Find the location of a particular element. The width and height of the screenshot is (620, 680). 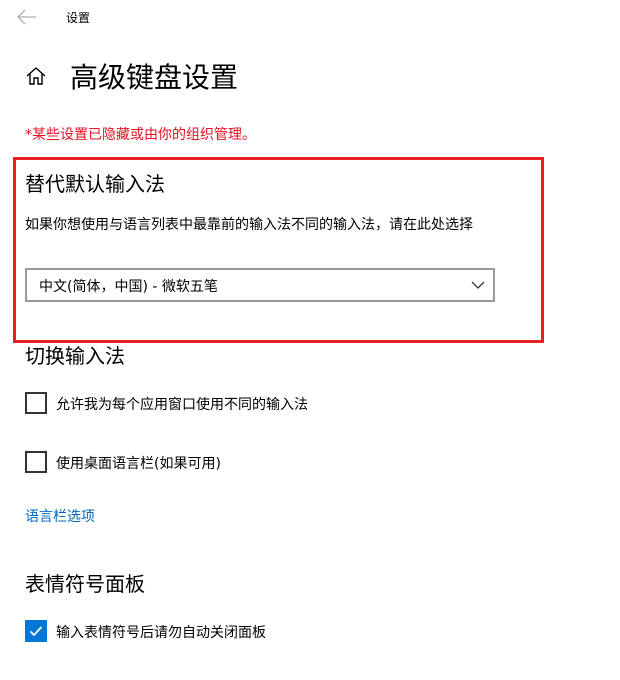

desktop-language-bar-checkbox is located at coordinates (36, 462).